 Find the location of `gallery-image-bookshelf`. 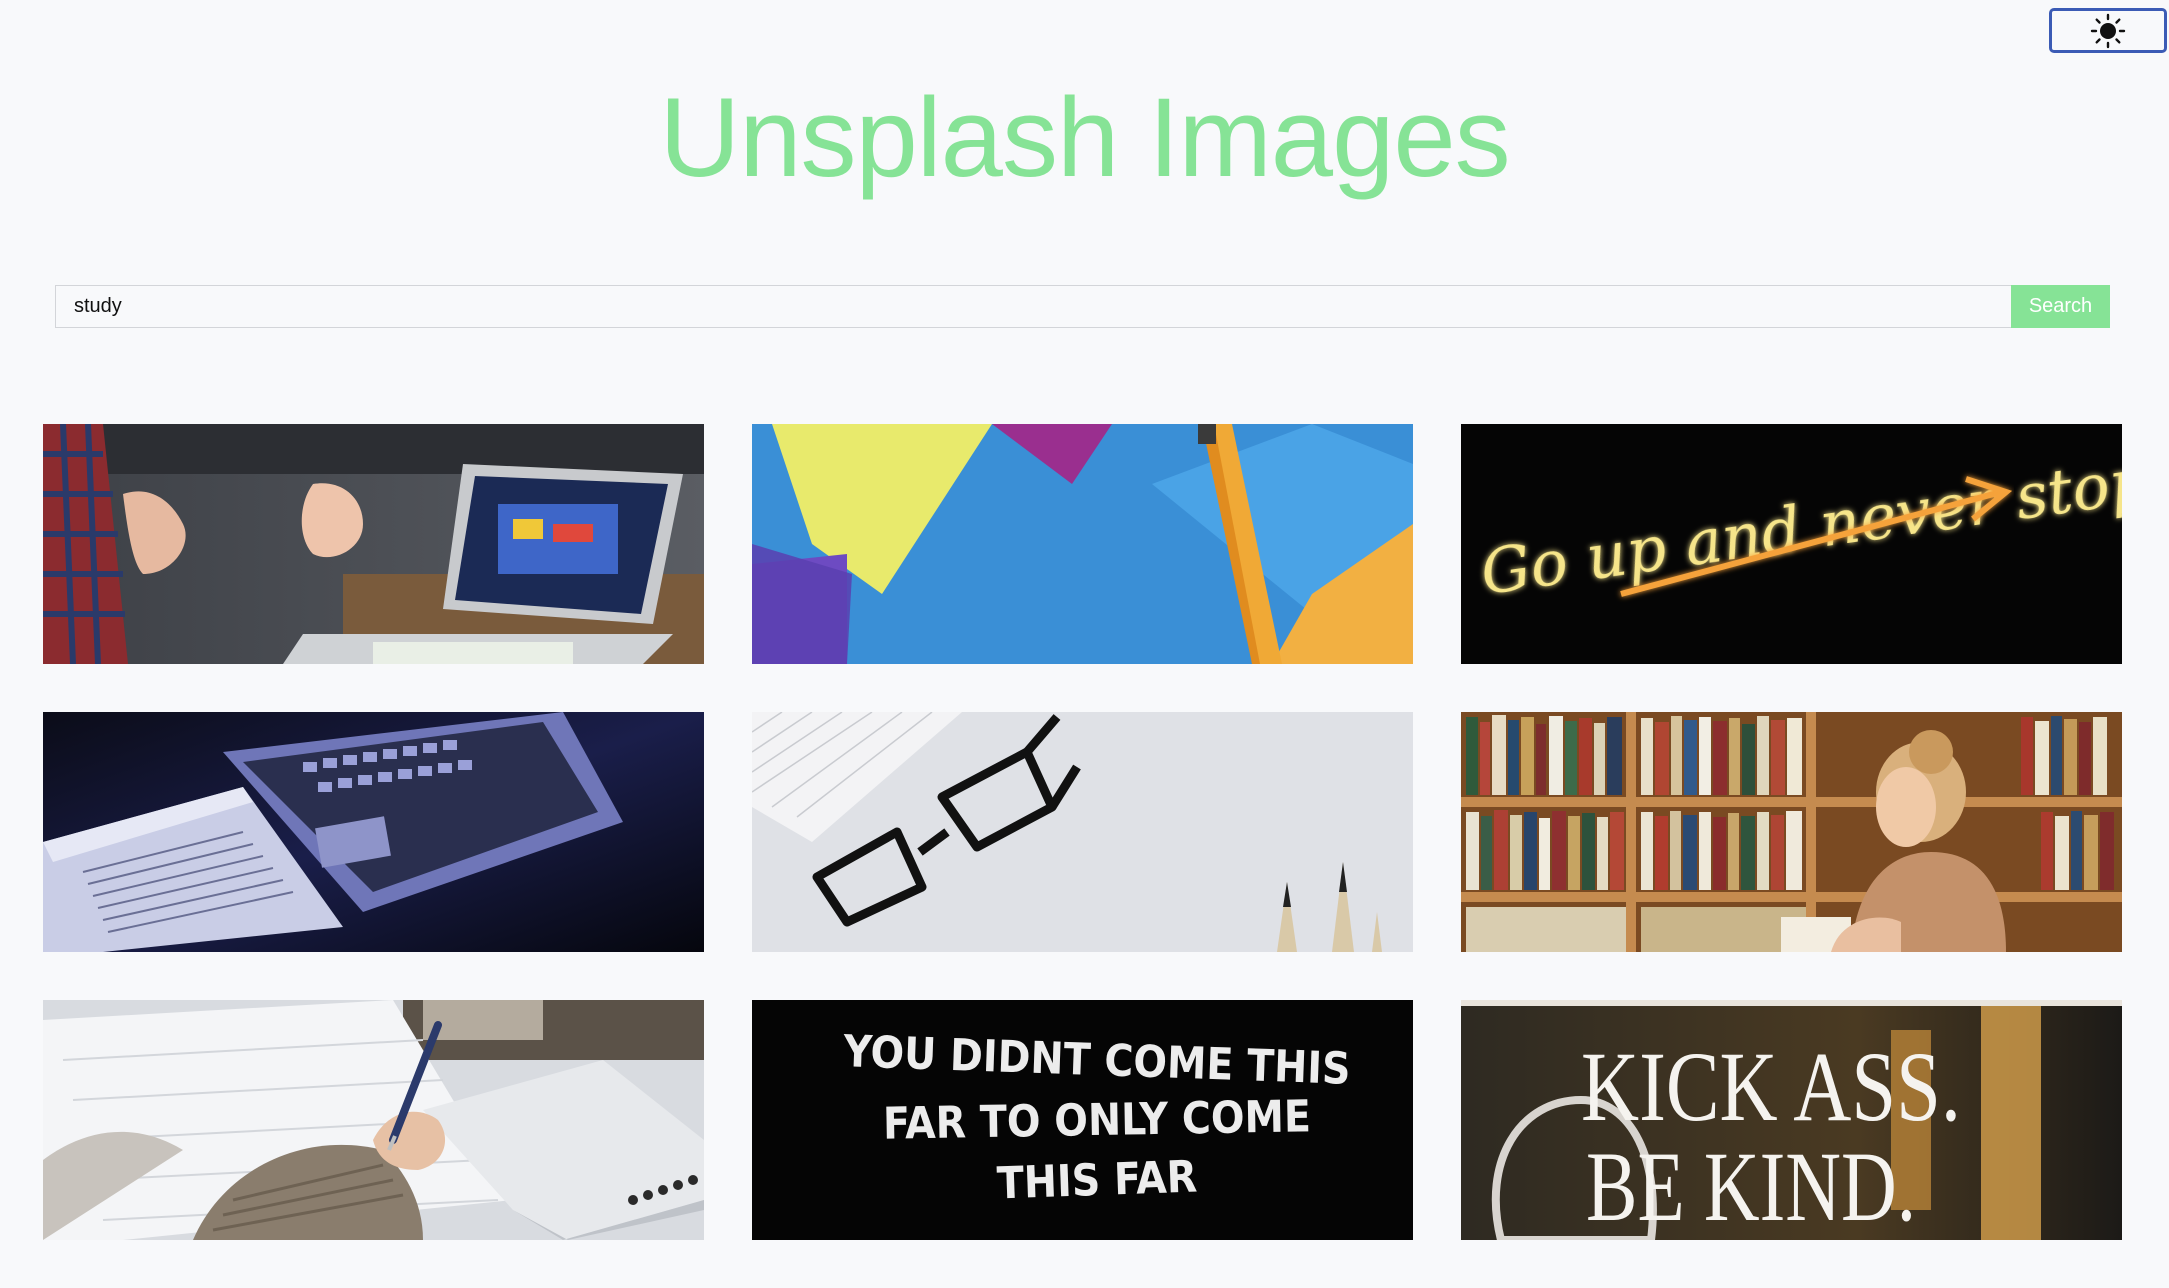

gallery-image-bookshelf is located at coordinates (1791, 832).